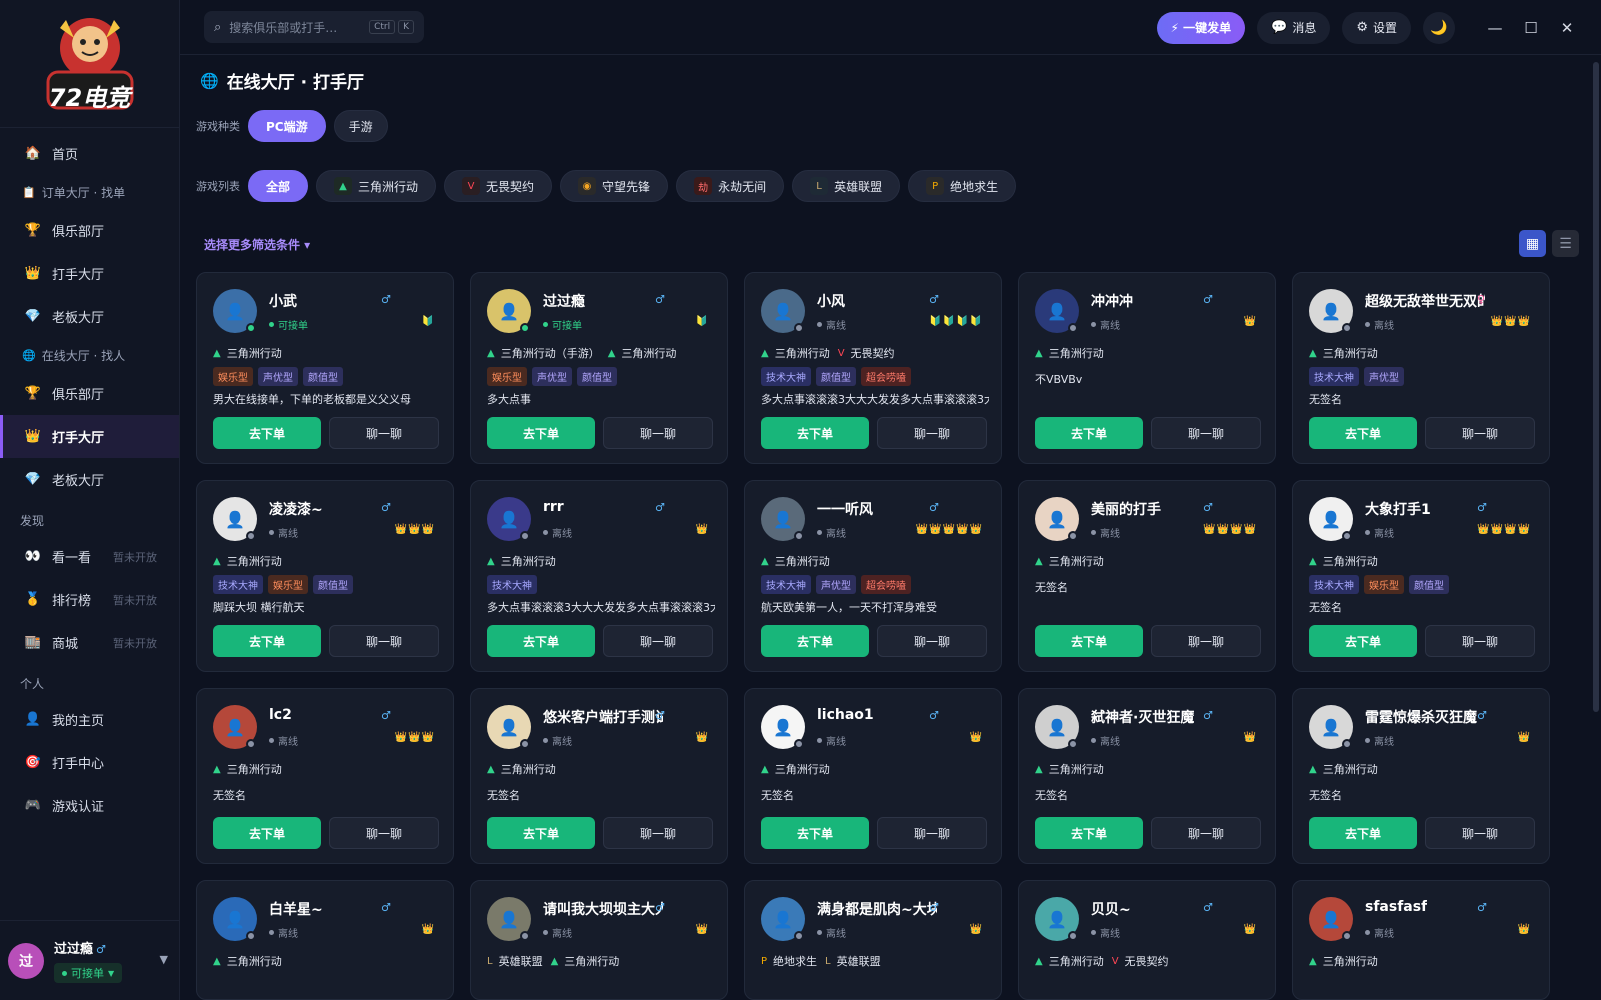 The image size is (1601, 1000). What do you see at coordinates (360, 126) in the screenshot?
I see `type-mobile-chip: 手游` at bounding box center [360, 126].